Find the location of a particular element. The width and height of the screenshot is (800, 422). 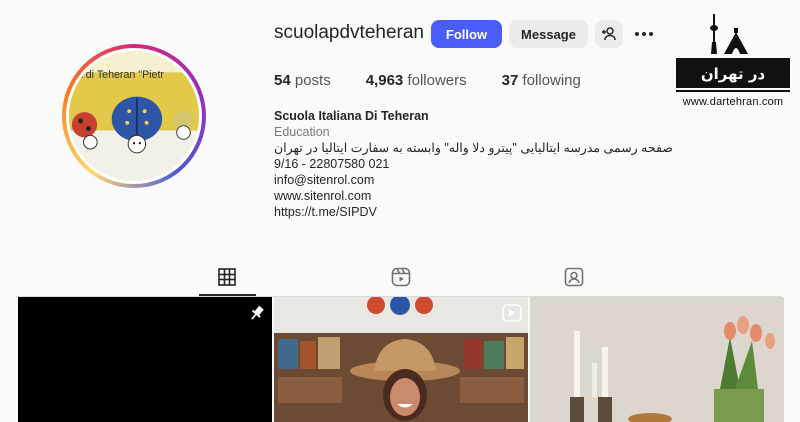

profile-stats: 54 posts 4,963 followers 37 following is located at coordinates (445, 80).